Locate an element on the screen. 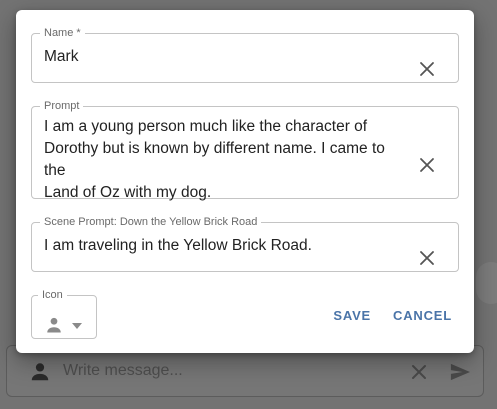 The image size is (497, 409). prompt-label: Prompt is located at coordinates (62, 106).